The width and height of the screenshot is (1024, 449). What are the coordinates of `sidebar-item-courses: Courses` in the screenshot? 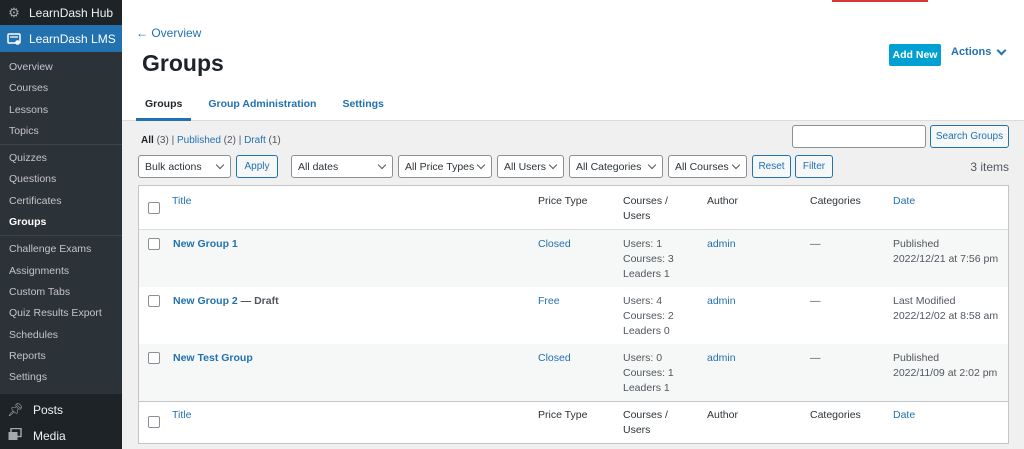 It's located at (61, 88).